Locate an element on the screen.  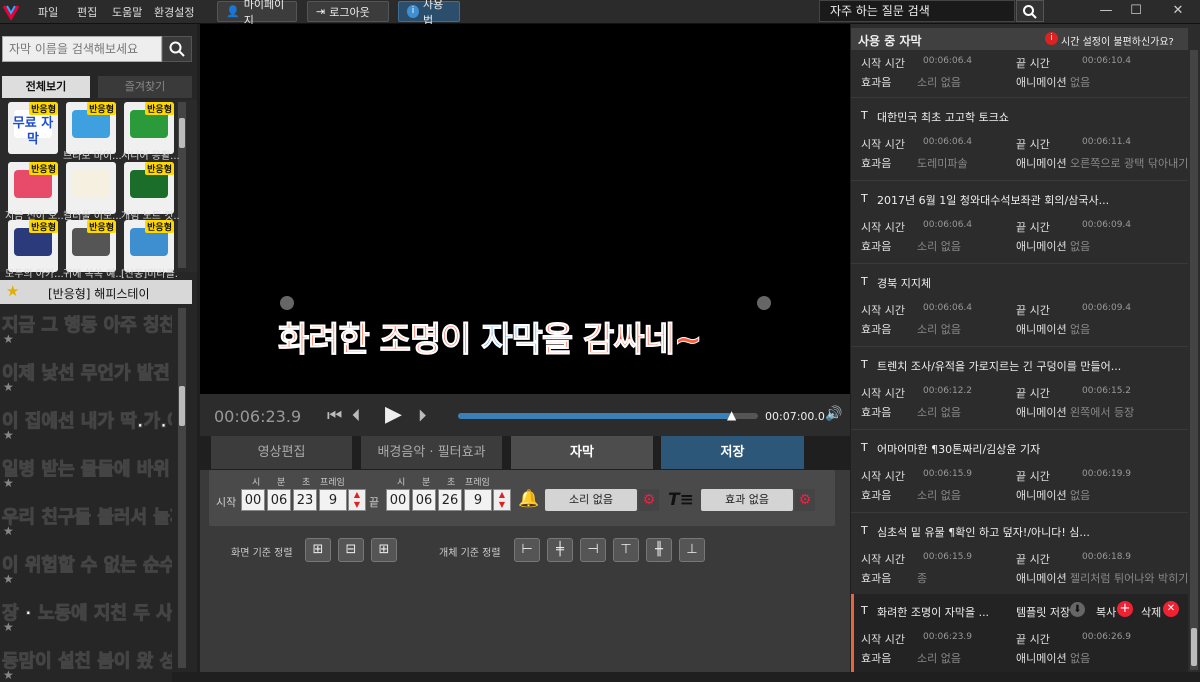
minimize-icon: — is located at coordinates (1106, 11).